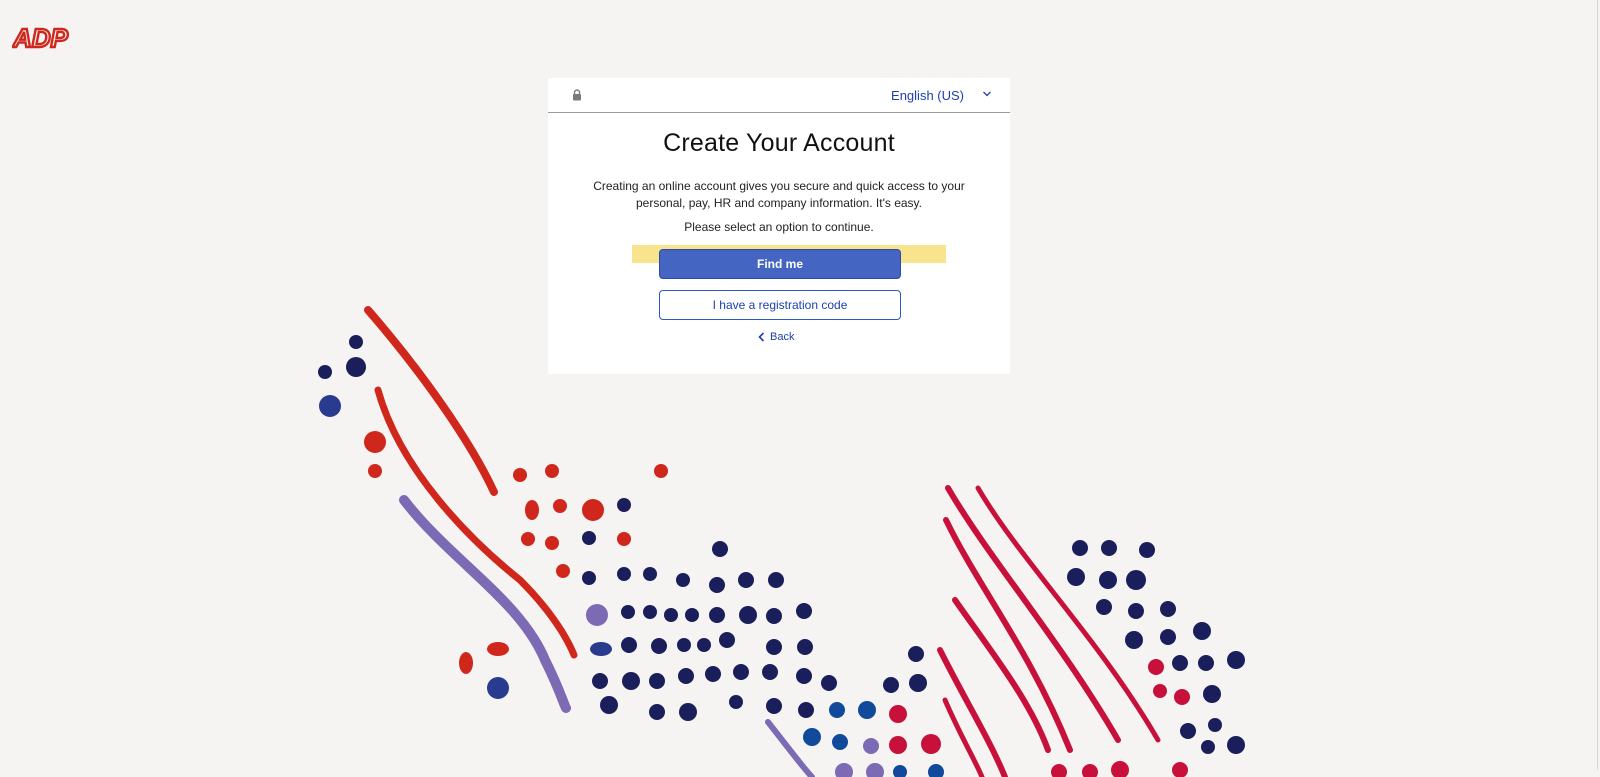 The height and width of the screenshot is (777, 1600). I want to click on chevron-left-icon, so click(761, 337).